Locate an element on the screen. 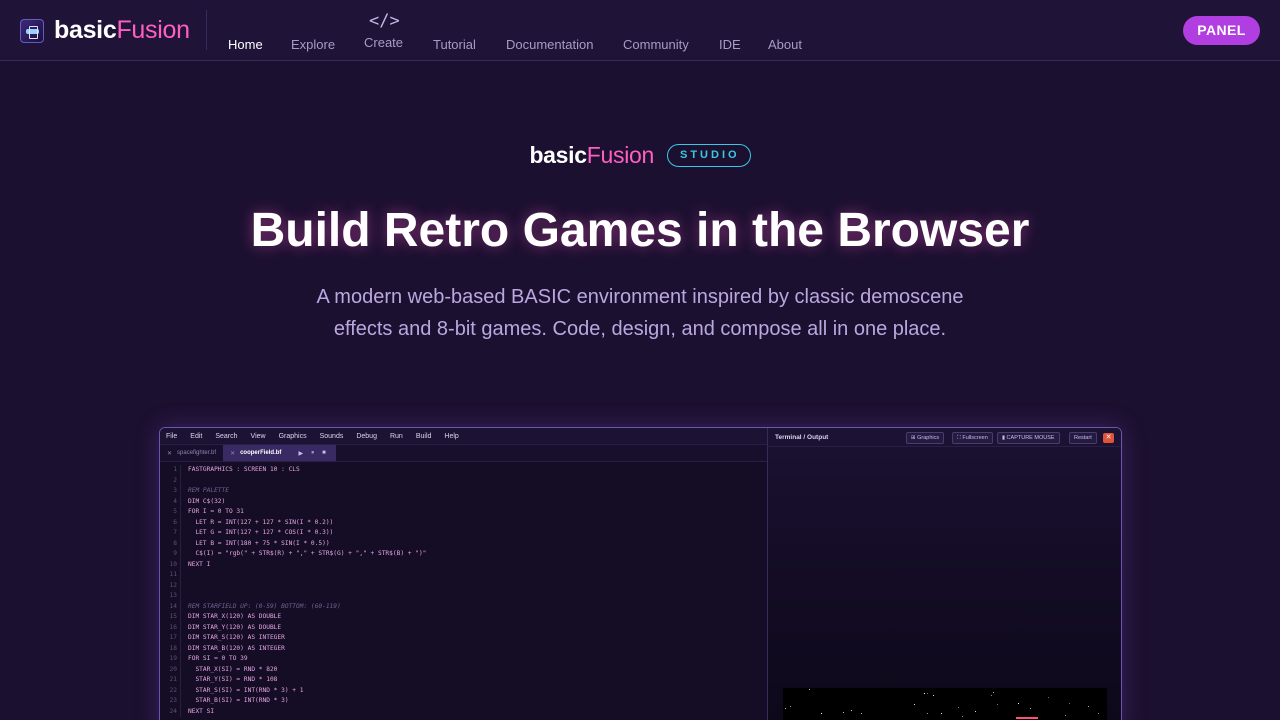  code-line: 20 STAR_X(SI) = RND * 820 is located at coordinates (463, 669).